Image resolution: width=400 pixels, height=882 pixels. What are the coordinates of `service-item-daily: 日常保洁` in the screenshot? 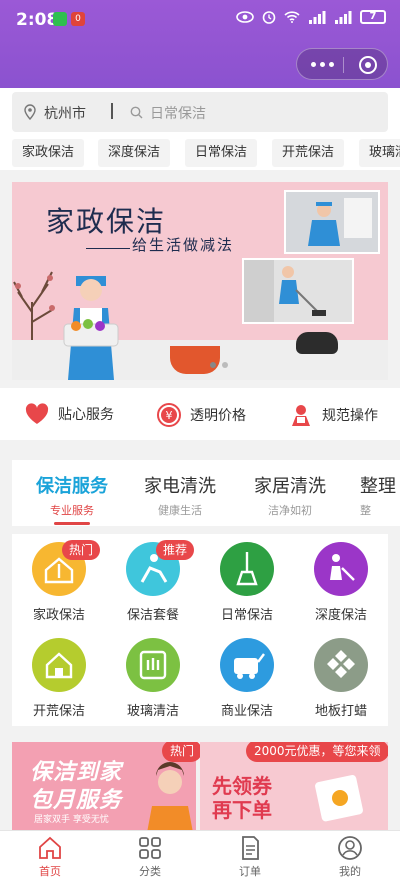 It's located at (247, 581).